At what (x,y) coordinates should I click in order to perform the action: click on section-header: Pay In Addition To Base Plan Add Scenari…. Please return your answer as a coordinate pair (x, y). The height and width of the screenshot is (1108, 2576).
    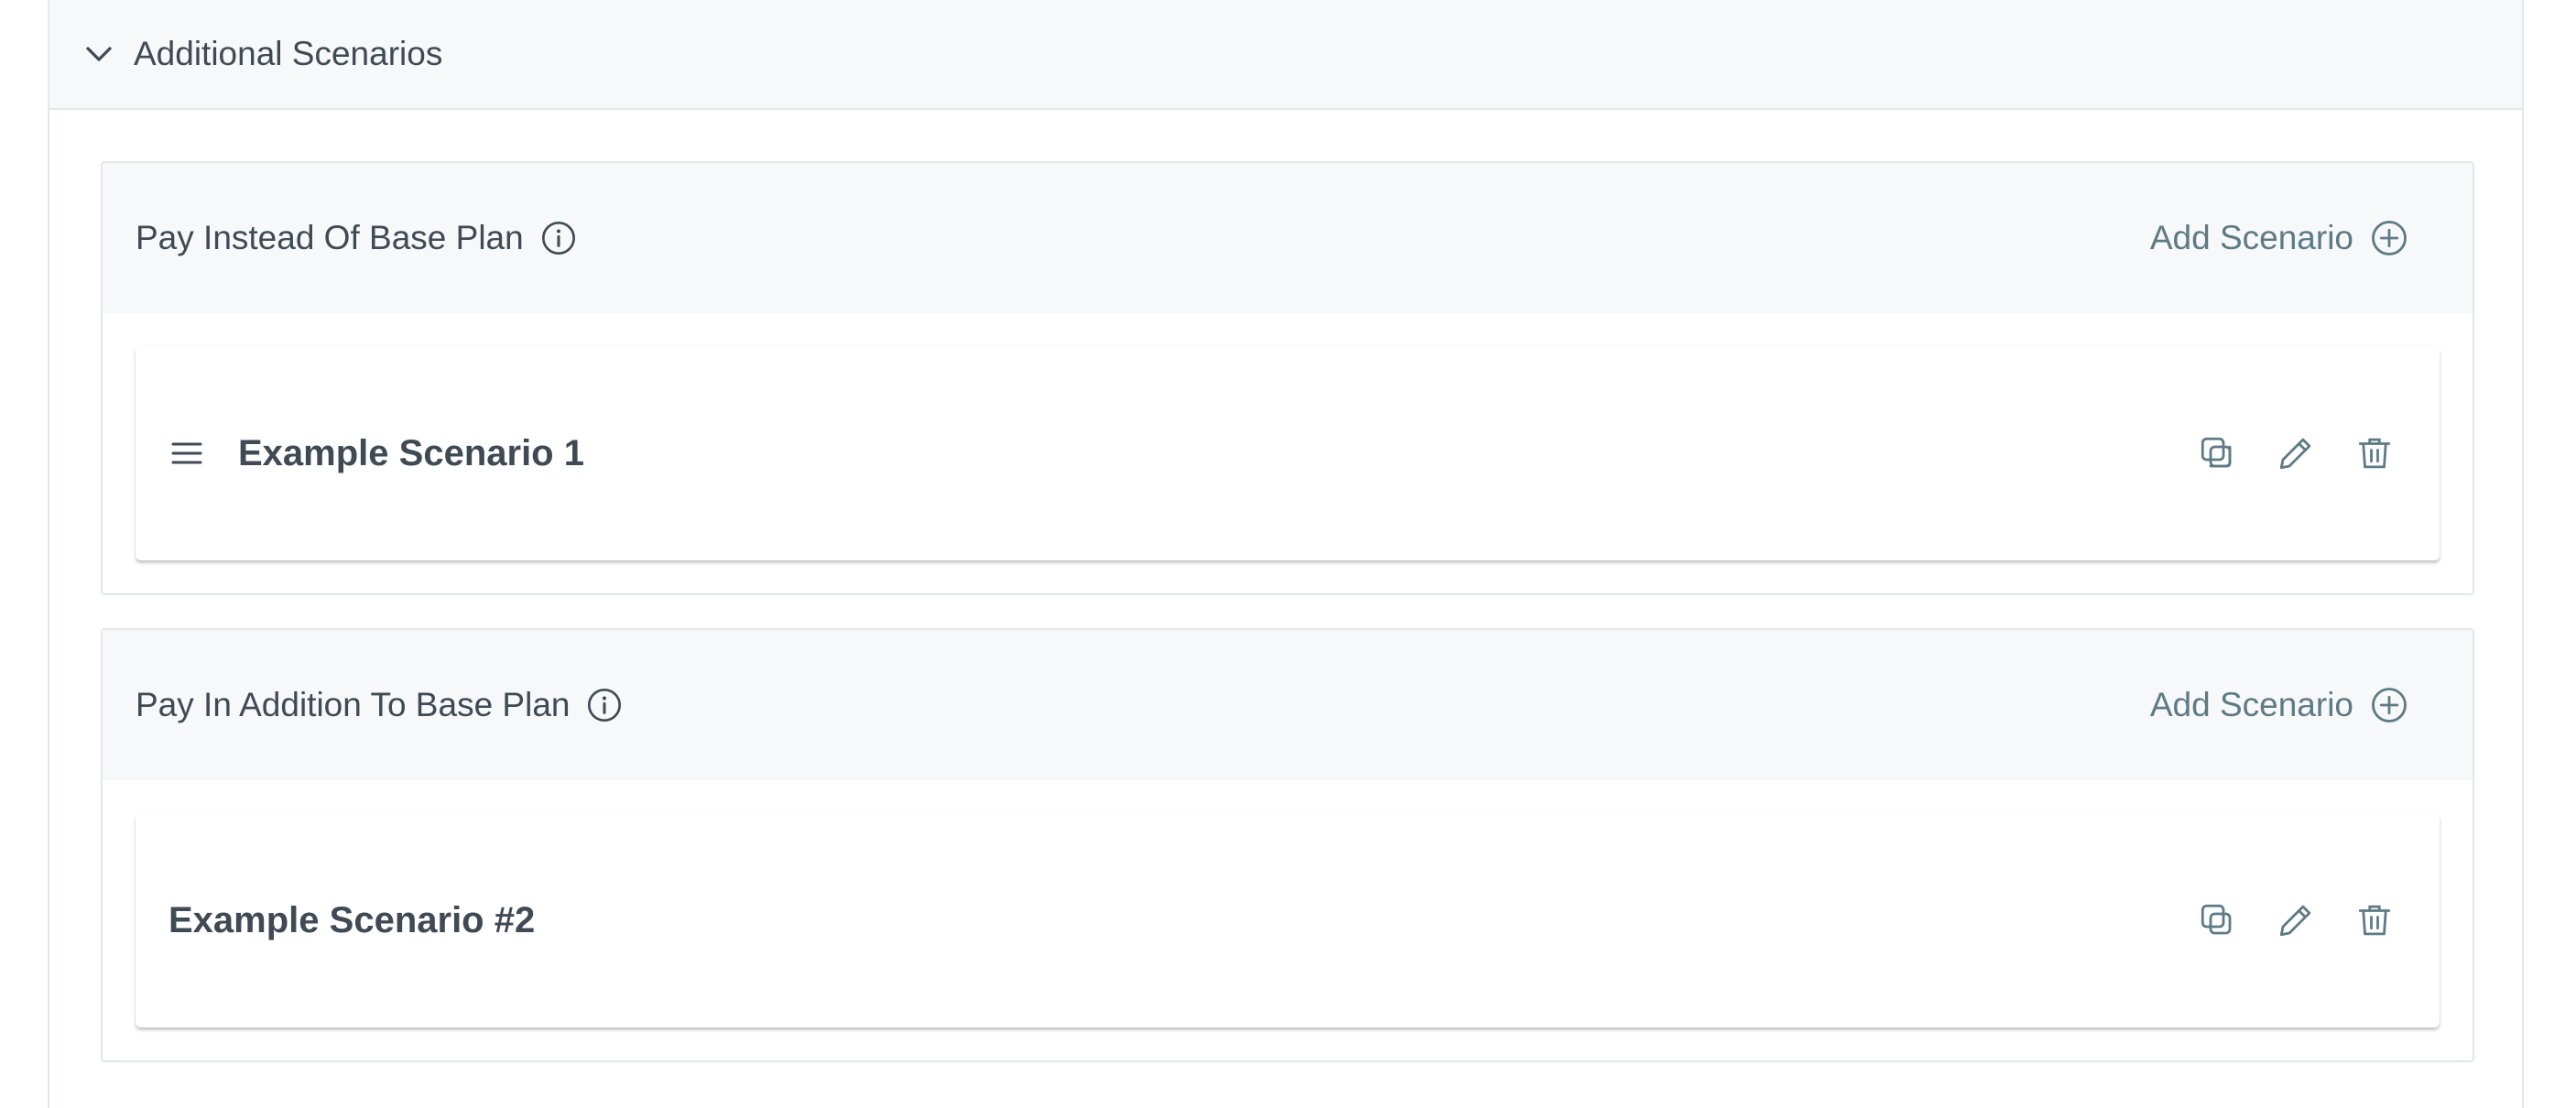
    Looking at the image, I should click on (1288, 705).